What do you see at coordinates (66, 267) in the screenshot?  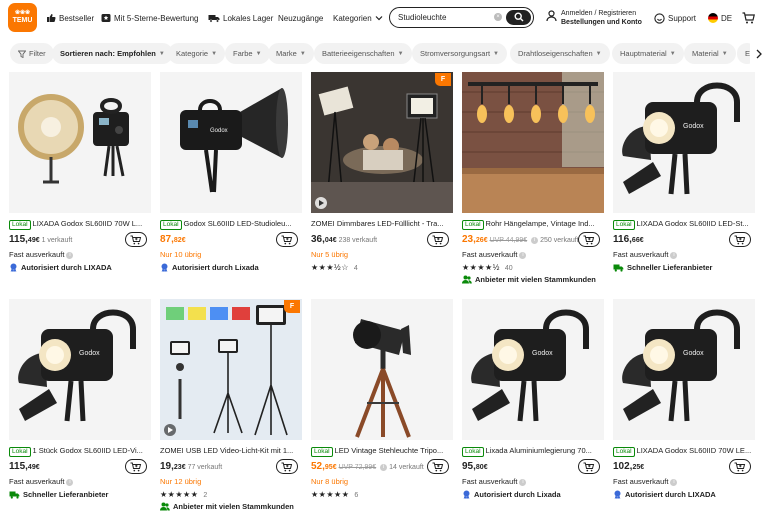 I see `seller-badge-text: Autorisiert durch LIXADA` at bounding box center [66, 267].